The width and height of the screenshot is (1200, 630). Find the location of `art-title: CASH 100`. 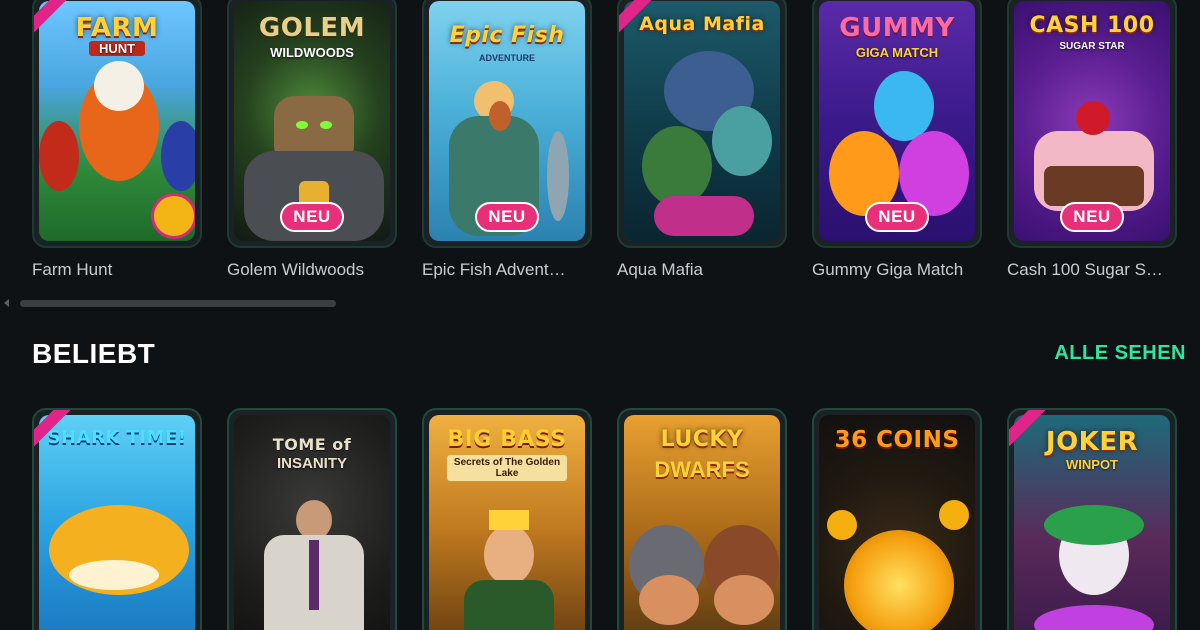

art-title: CASH 100 is located at coordinates (1092, 25).